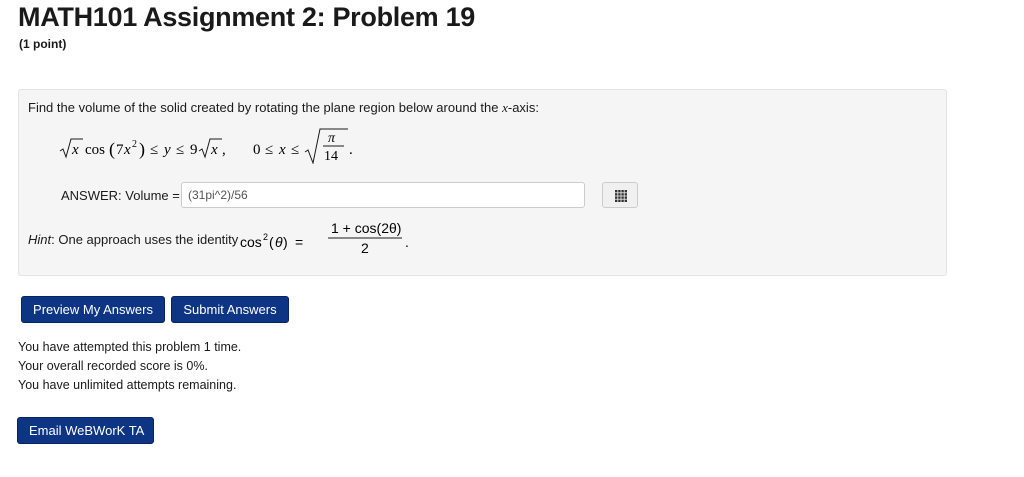  I want to click on grid-icon, so click(621, 196).